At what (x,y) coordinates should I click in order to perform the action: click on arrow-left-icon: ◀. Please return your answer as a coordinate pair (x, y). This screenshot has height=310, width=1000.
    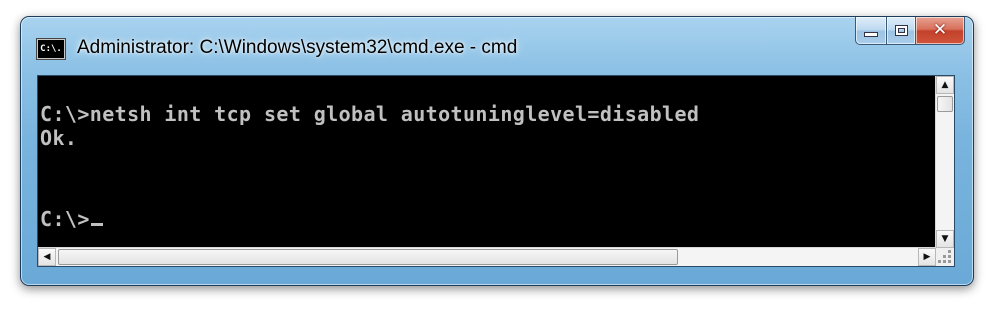
    Looking at the image, I should click on (47, 257).